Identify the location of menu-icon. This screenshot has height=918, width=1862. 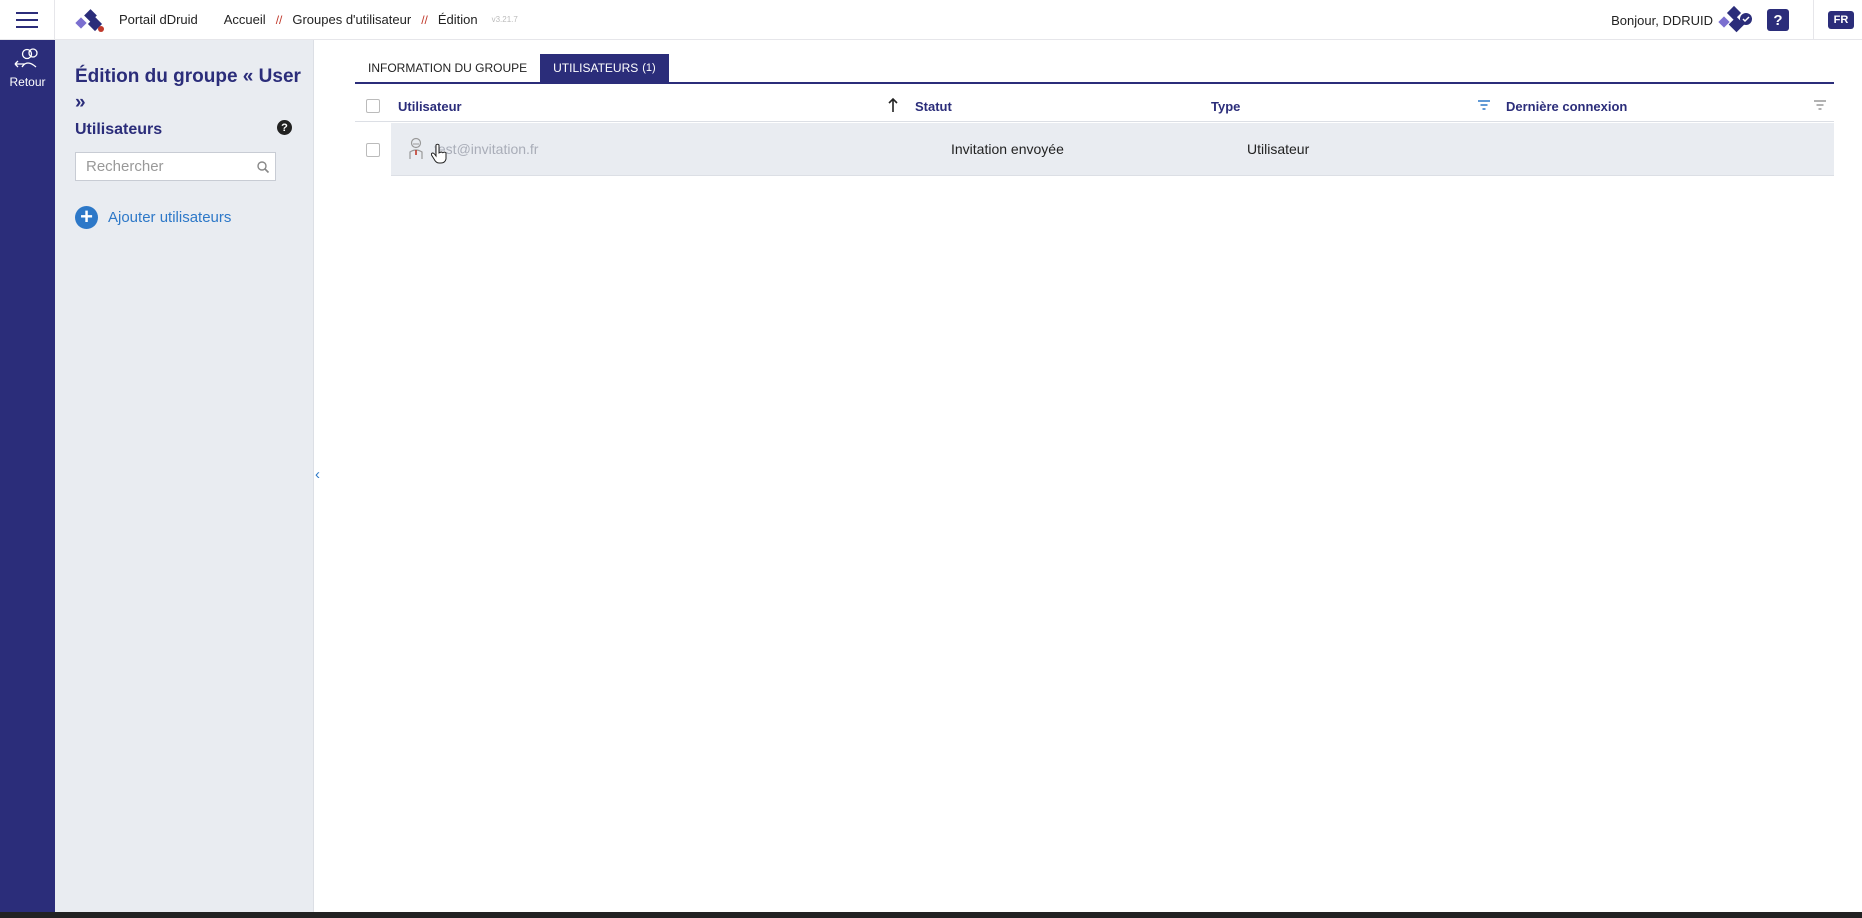
(27, 20).